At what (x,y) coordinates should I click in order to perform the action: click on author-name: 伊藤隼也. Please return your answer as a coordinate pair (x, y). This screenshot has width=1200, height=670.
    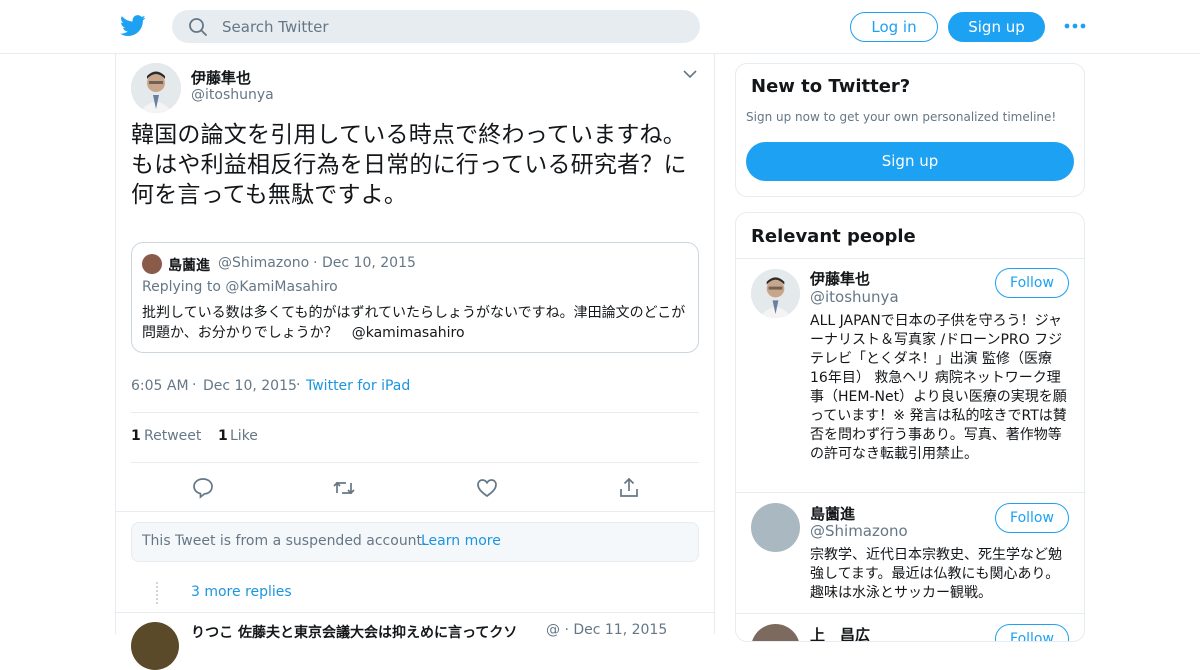
    Looking at the image, I should click on (221, 77).